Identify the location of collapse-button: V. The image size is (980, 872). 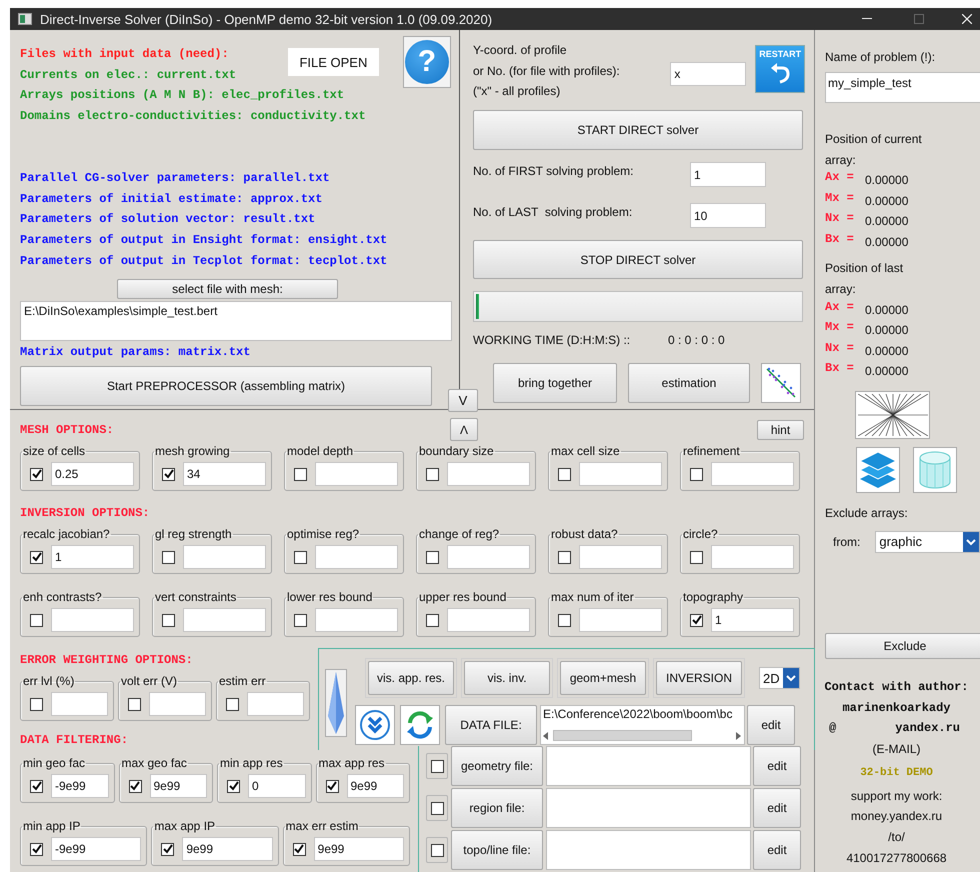
(463, 400).